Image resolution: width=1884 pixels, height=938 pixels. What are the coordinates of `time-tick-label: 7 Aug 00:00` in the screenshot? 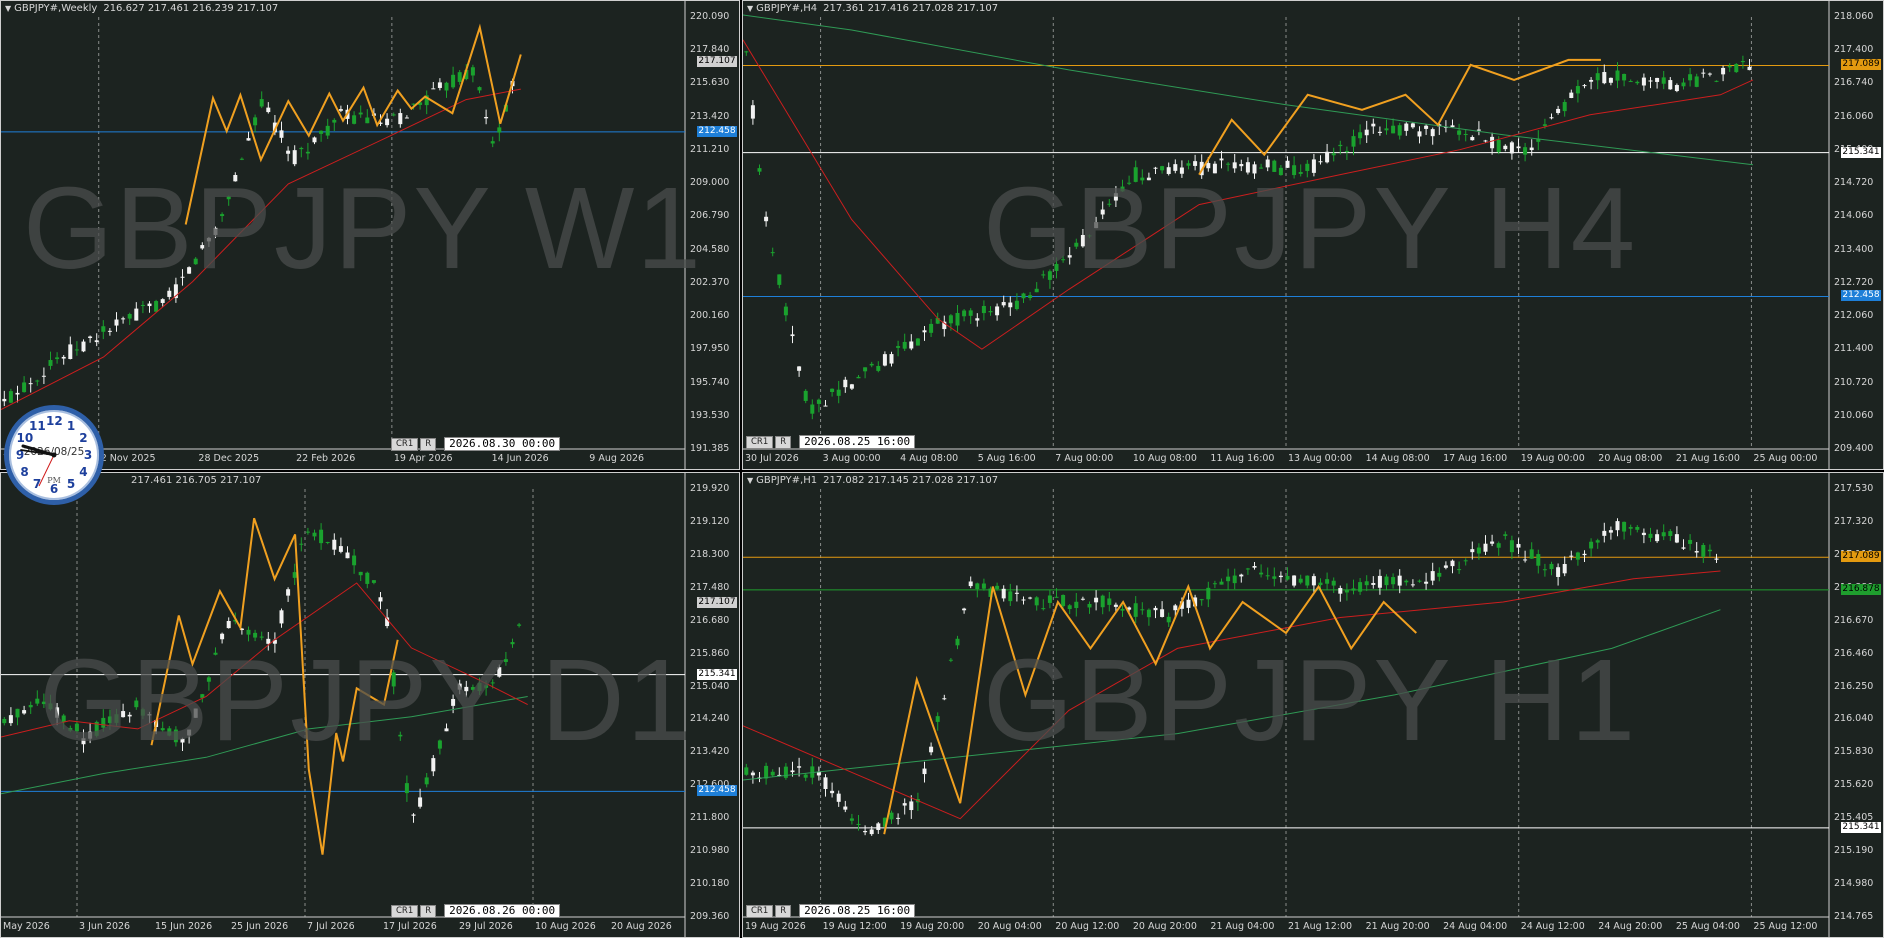 It's located at (1084, 458).